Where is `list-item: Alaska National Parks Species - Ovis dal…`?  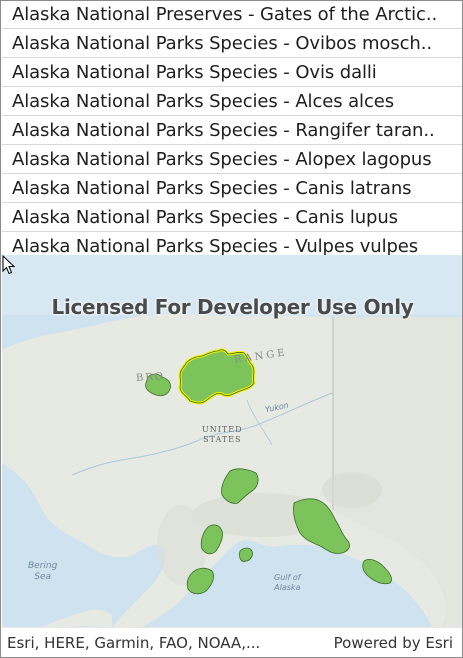
list-item: Alaska National Parks Species - Ovis dal… is located at coordinates (232, 72).